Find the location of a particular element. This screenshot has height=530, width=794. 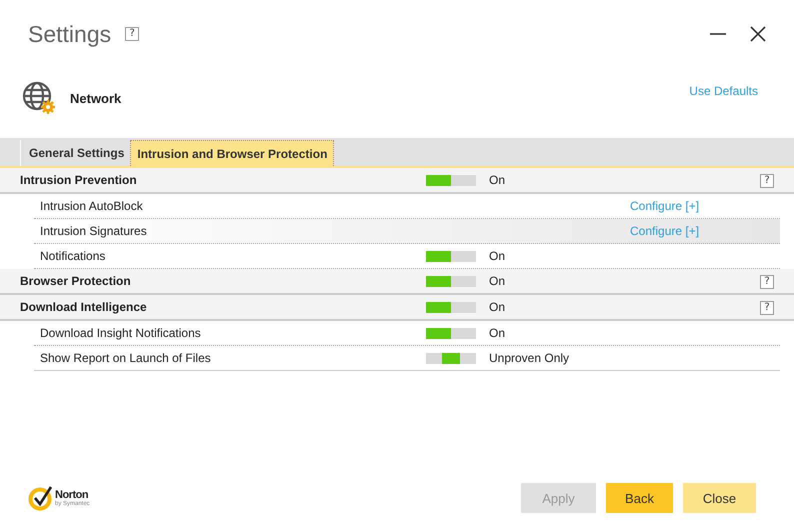

setting-label: Download Intelligence is located at coordinates (84, 307).